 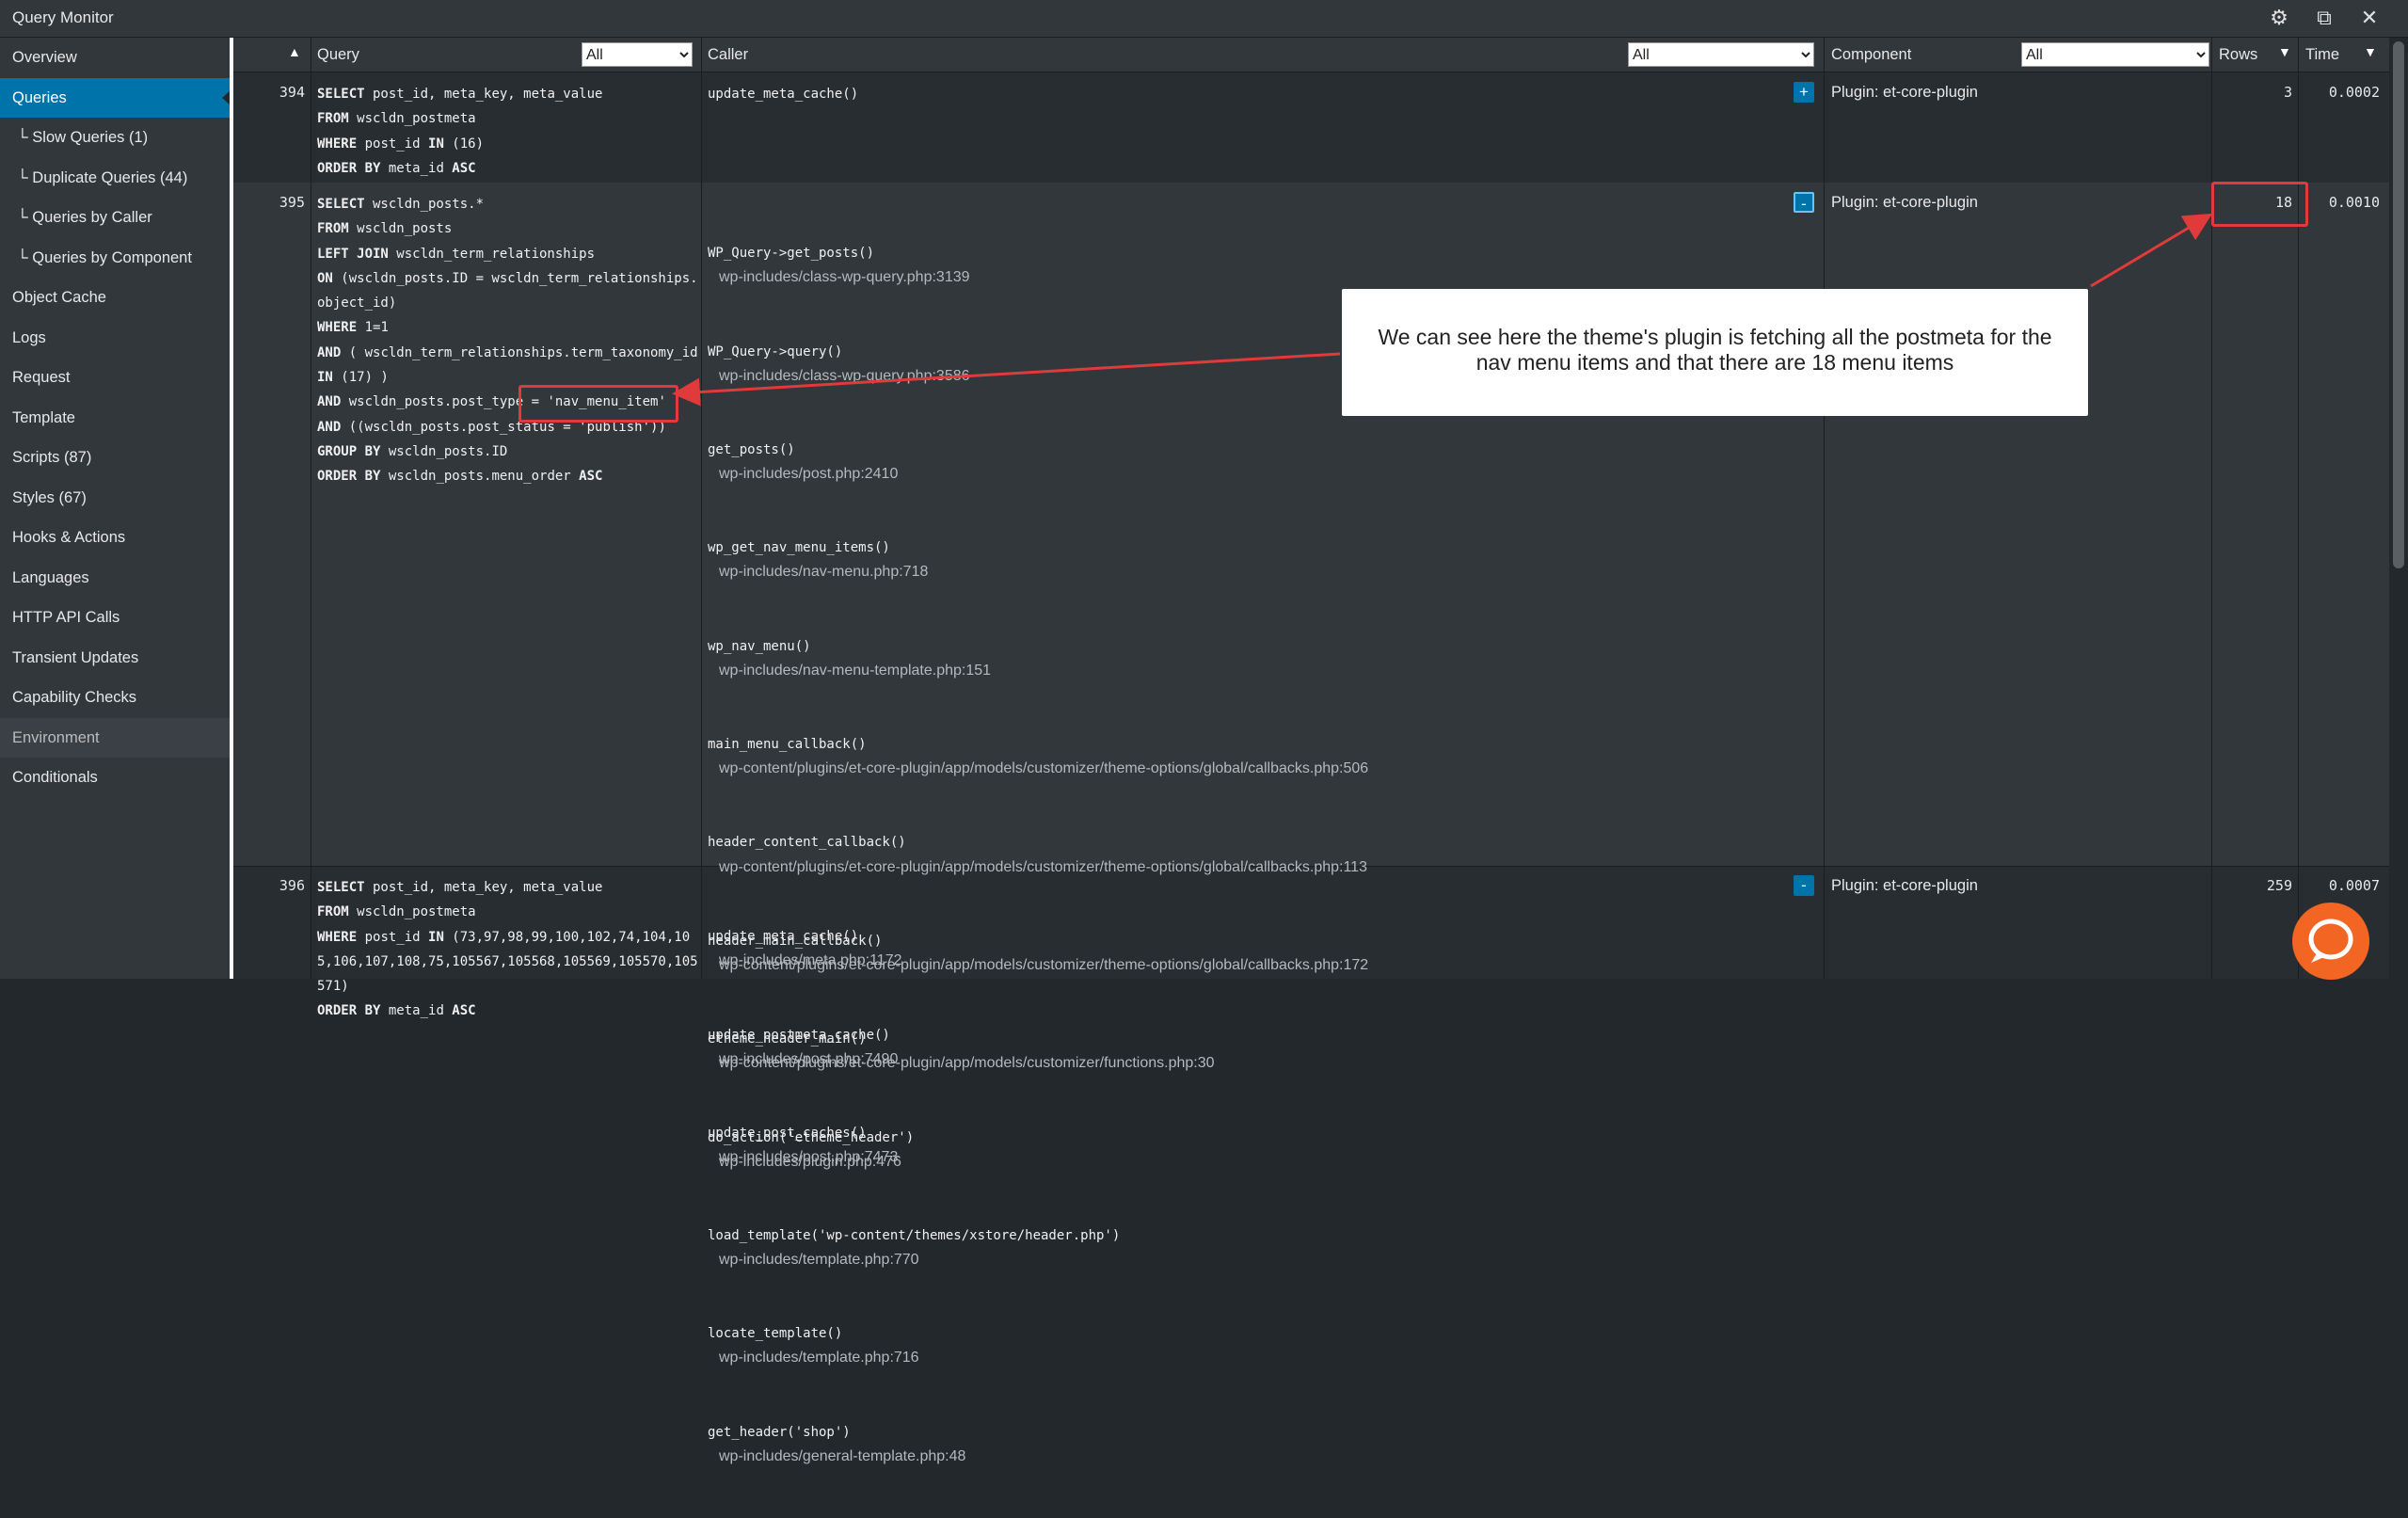 I want to click on arrow-to-query, so click(x=1006, y=379).